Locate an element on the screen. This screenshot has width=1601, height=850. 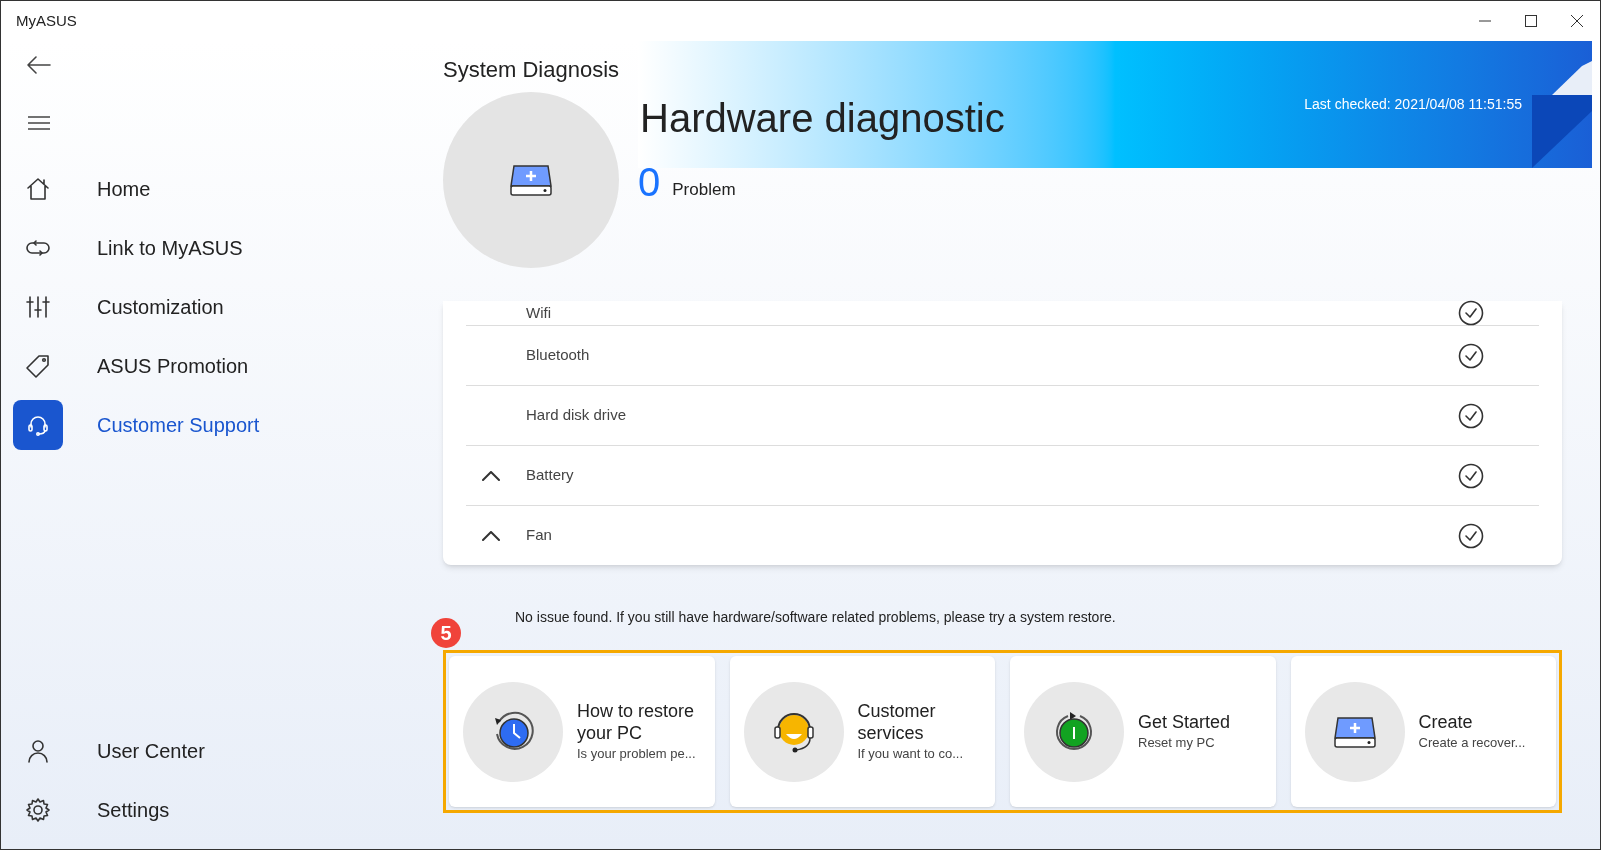
drive-icon is located at coordinates (531, 180).